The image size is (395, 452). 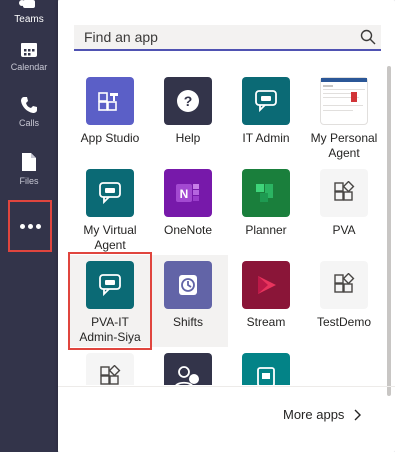 I want to click on app-tile-label: TestDemo, so click(x=344, y=322).